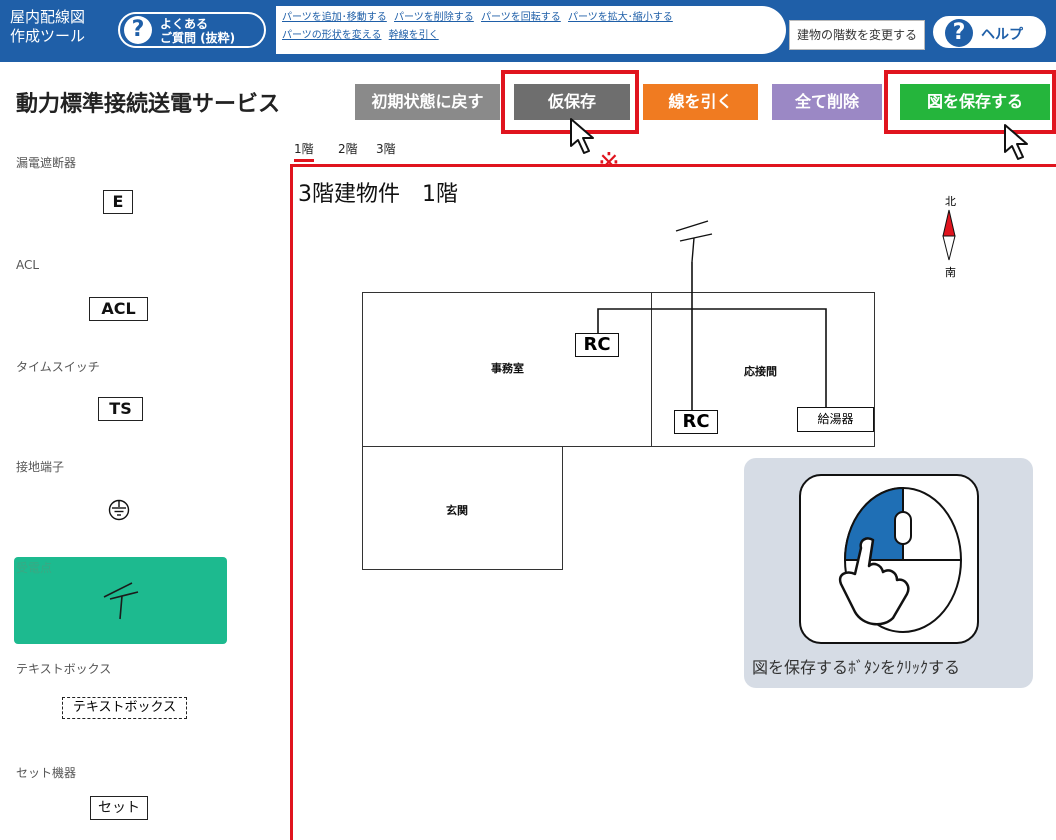 The image size is (1056, 840). What do you see at coordinates (835, 419) in the screenshot?
I see `water-heater-device: 給湯器` at bounding box center [835, 419].